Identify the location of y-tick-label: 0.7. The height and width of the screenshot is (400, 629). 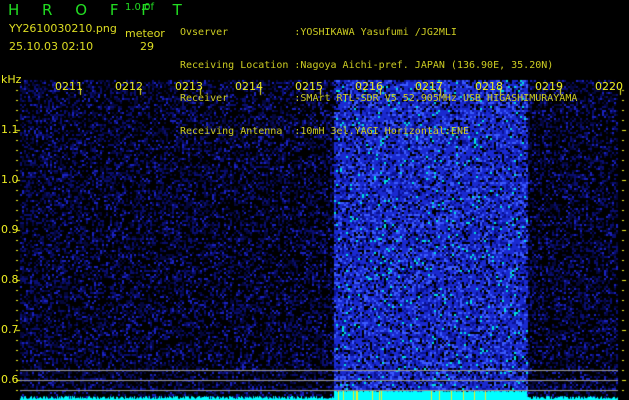
(10, 329).